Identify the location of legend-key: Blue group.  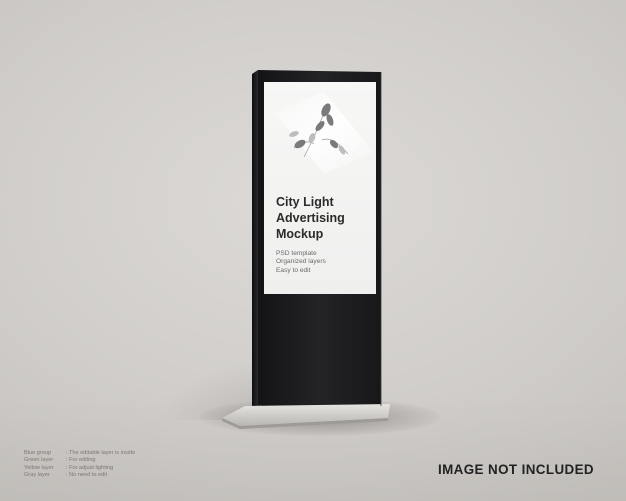
(38, 453).